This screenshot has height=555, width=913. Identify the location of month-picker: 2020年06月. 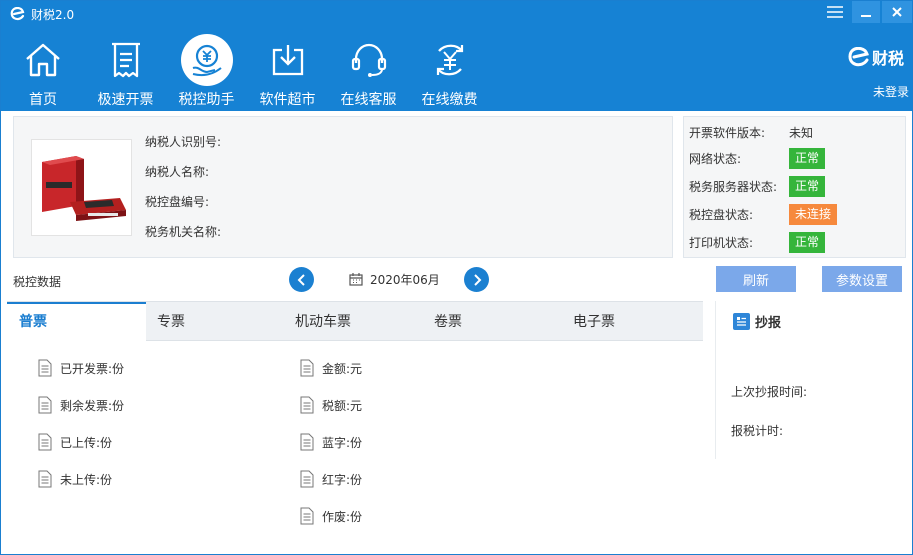
(394, 279).